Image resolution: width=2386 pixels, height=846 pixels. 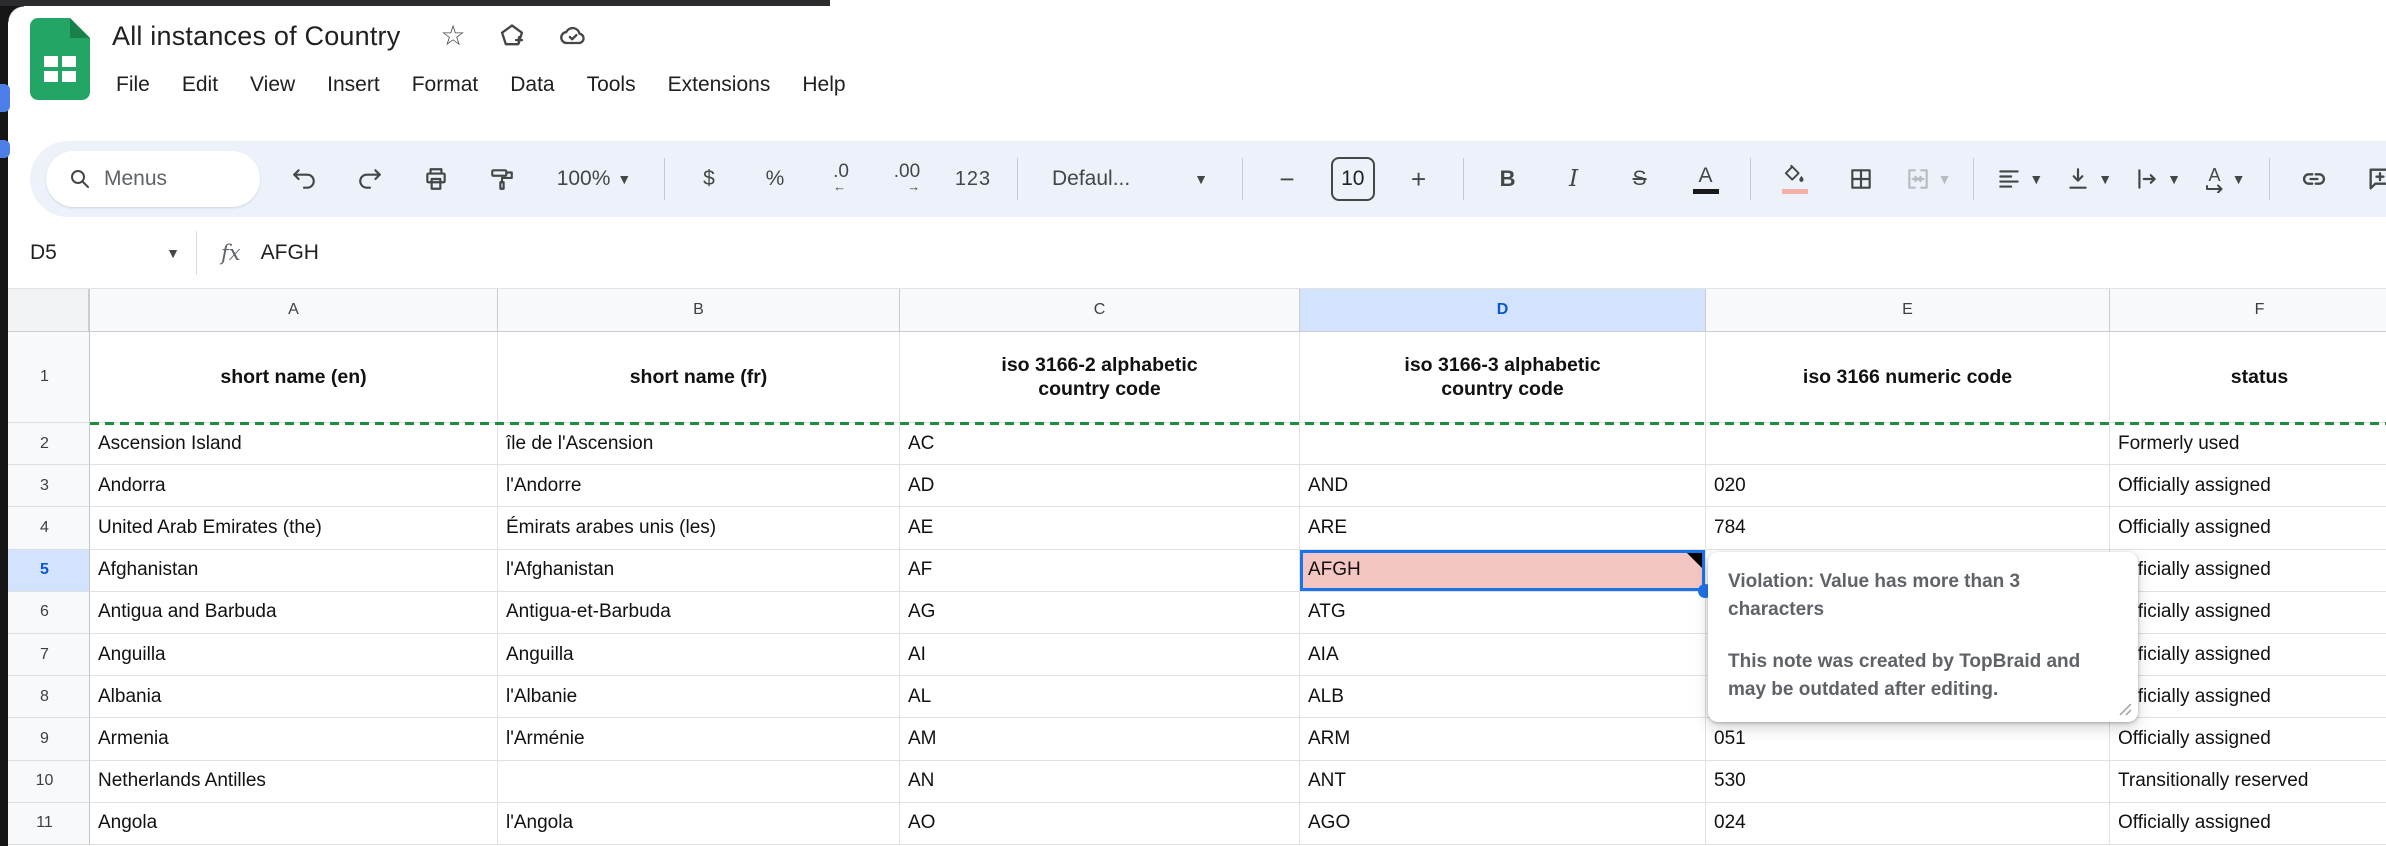 What do you see at coordinates (452, 36) in the screenshot?
I see `star-icon: ☆` at bounding box center [452, 36].